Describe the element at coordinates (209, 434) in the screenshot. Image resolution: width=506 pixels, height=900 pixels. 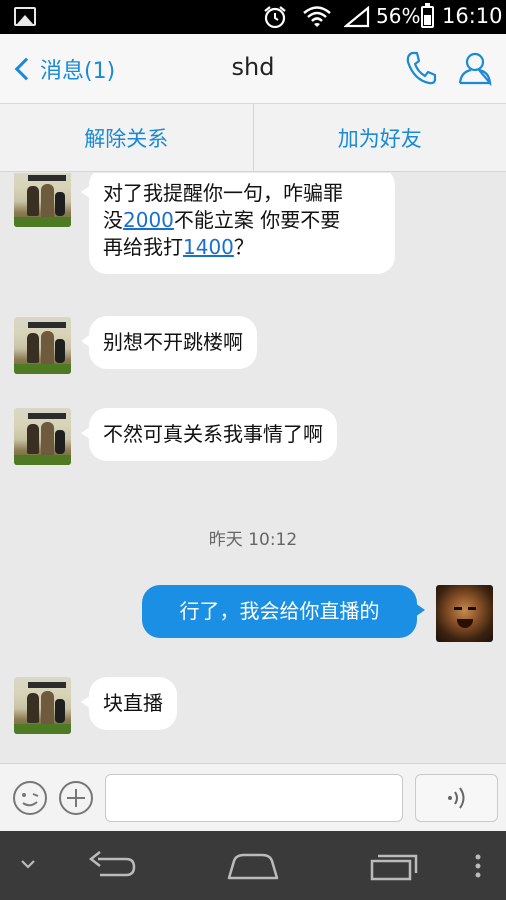
I see `message-bubble: 不然可真关系我事情了啊` at that location.